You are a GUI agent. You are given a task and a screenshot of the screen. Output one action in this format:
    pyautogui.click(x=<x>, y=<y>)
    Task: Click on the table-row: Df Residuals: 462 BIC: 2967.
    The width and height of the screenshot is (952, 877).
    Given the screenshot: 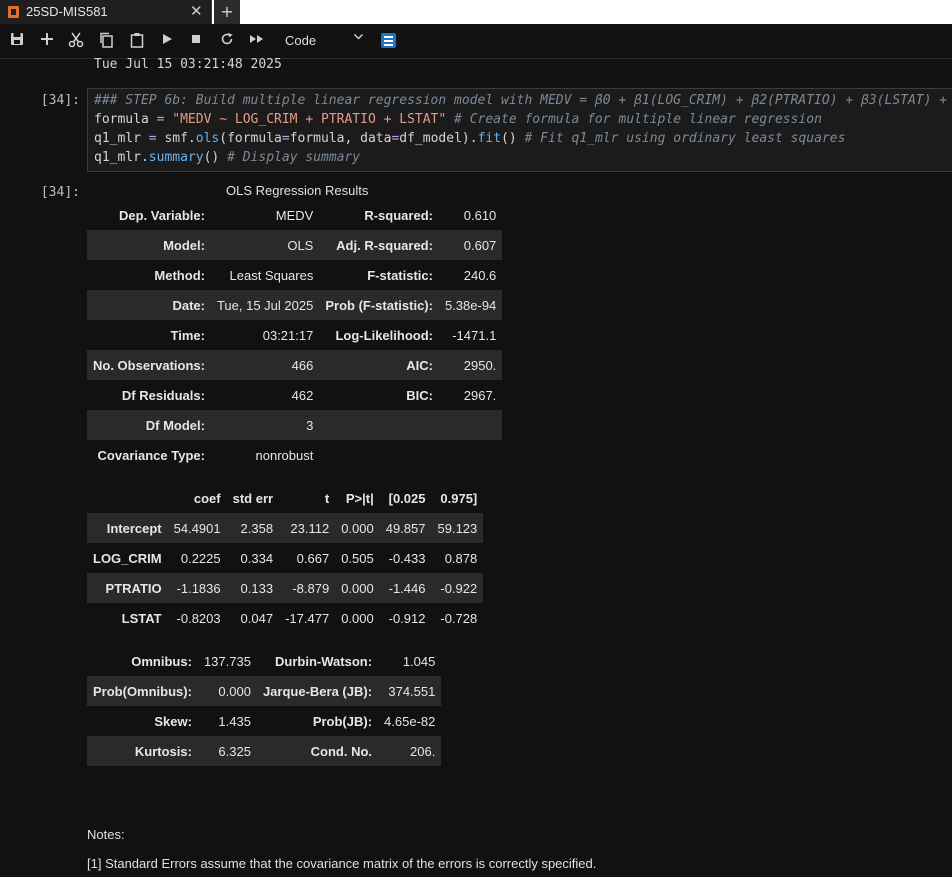 What is the action you would take?
    pyautogui.click(x=294, y=395)
    